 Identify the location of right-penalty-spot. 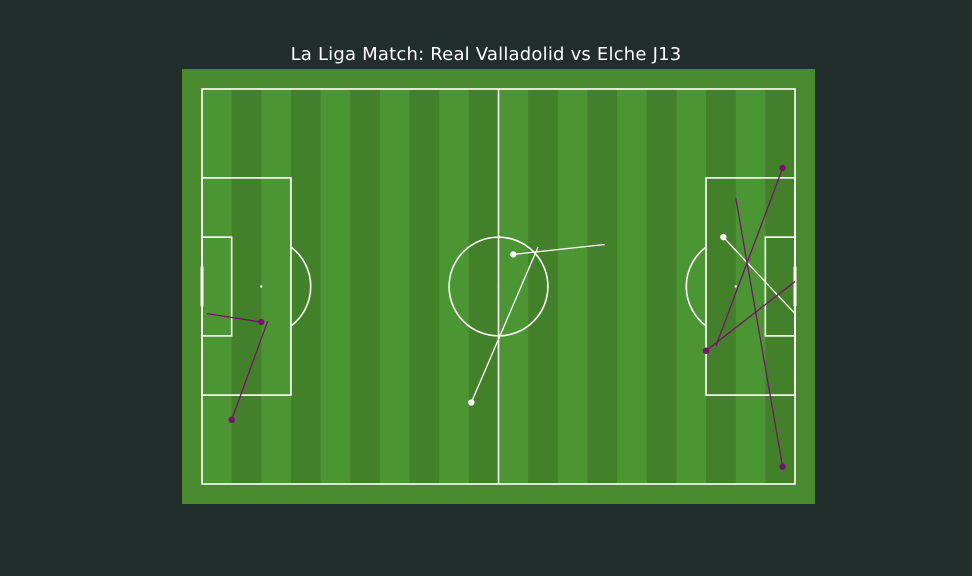
(735, 286).